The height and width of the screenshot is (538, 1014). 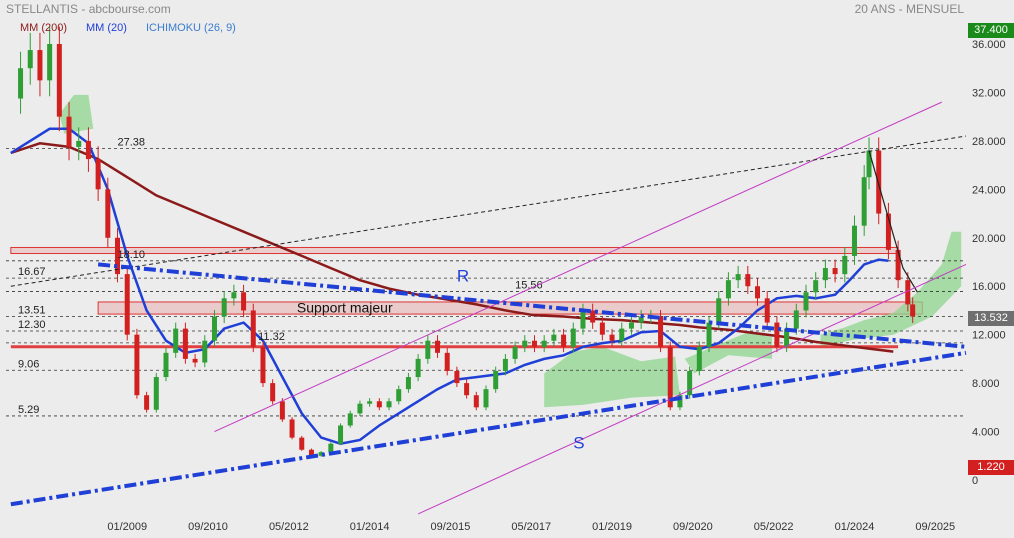 I want to click on x-tick-label: 01/2014, so click(x=370, y=527).